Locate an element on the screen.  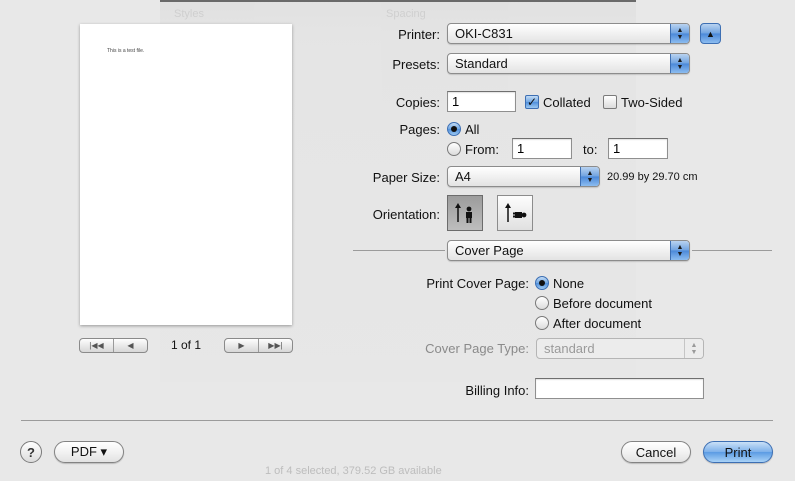
preview-page-count: 1 of 1 is located at coordinates (186, 345).